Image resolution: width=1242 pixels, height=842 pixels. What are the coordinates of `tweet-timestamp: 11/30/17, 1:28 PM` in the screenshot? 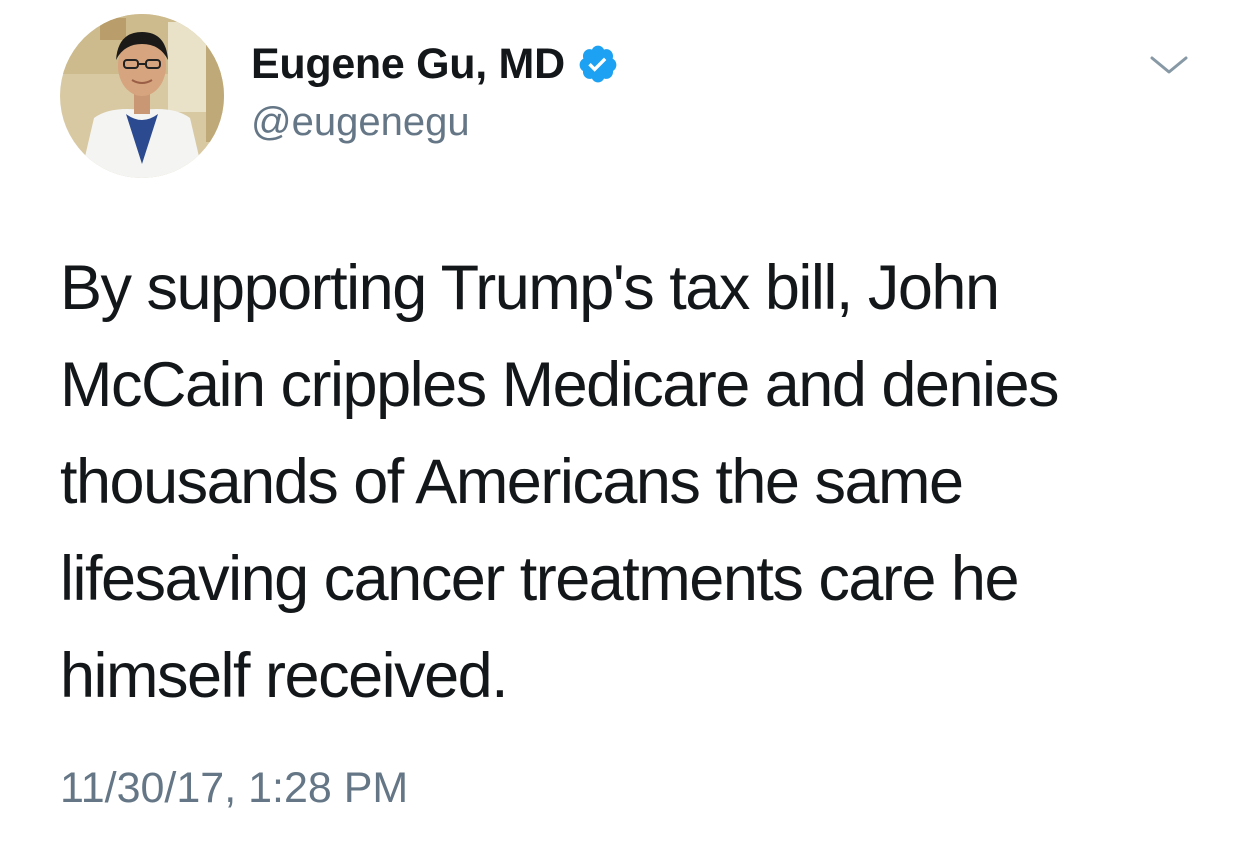 It's located at (234, 788).